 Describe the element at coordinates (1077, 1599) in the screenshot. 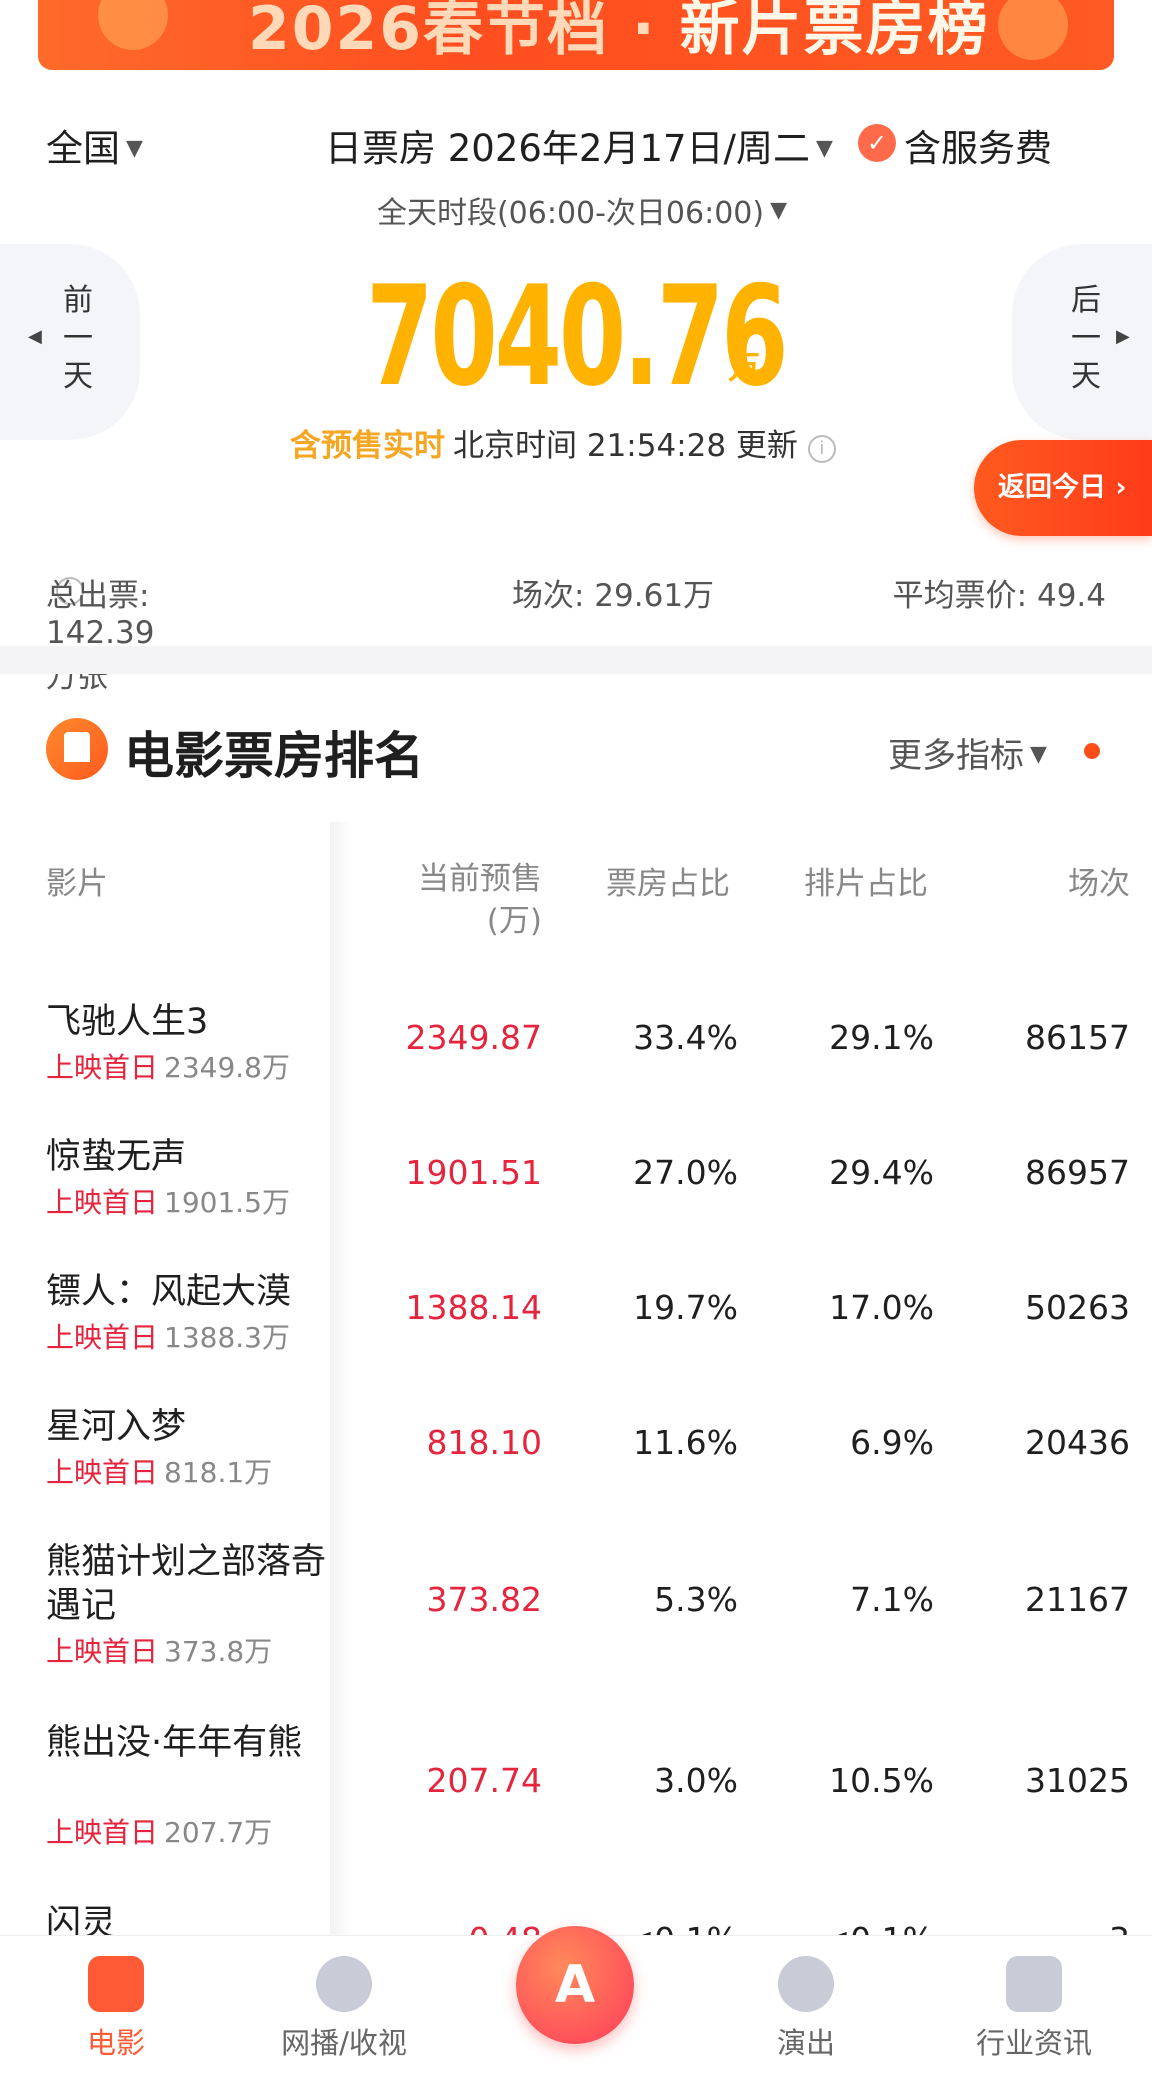

I see `shows-count: 21167` at that location.